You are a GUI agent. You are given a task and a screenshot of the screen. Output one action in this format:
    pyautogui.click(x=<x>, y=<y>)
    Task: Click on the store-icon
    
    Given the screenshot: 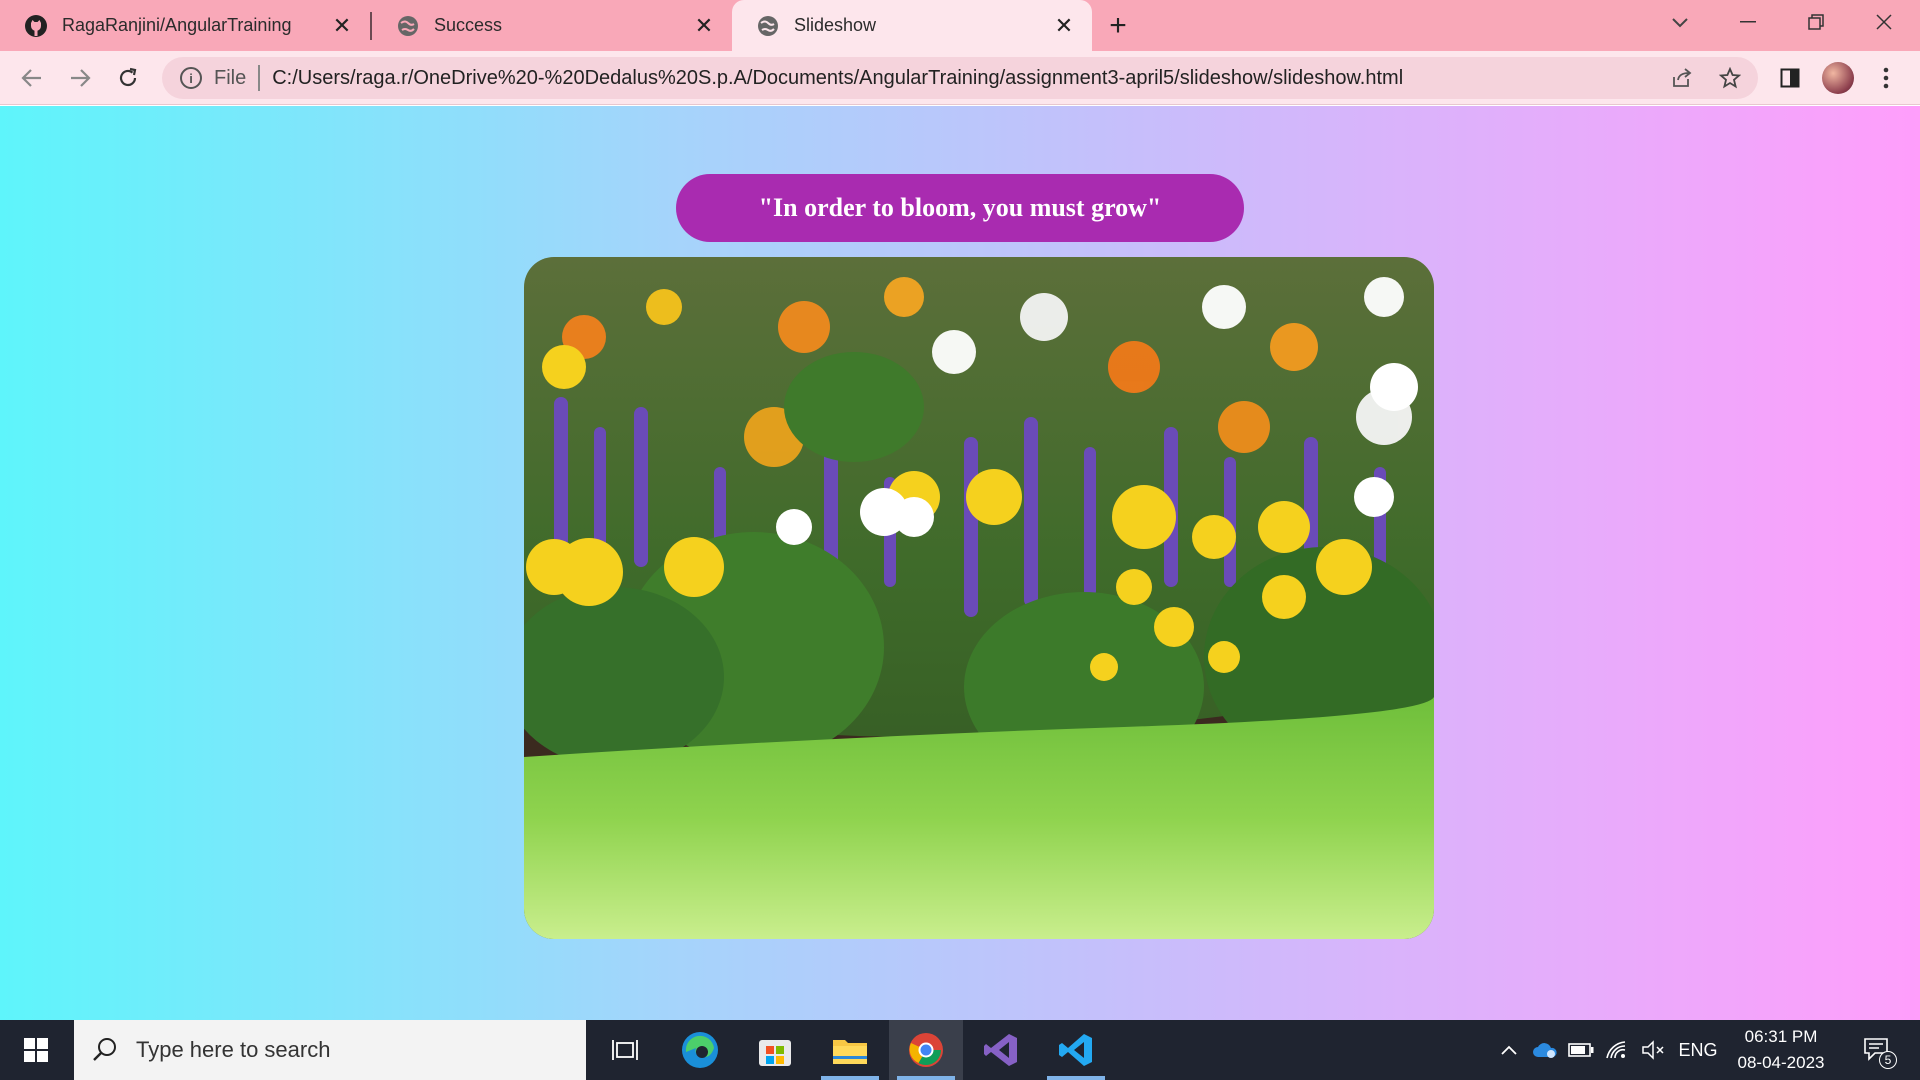 What is the action you would take?
    pyautogui.click(x=775, y=1050)
    